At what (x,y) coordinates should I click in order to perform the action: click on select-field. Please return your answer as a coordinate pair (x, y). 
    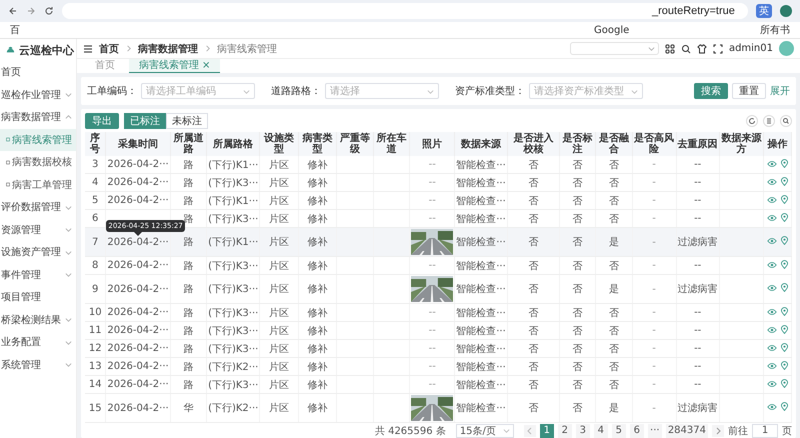
    Looking at the image, I should click on (614, 48).